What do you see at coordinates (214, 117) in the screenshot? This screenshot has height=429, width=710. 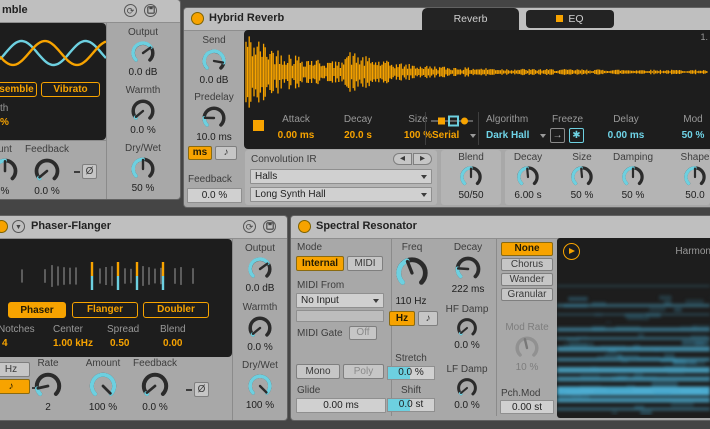 I see `hybrid-predelay-knob: Predelay 10.0 ms` at bounding box center [214, 117].